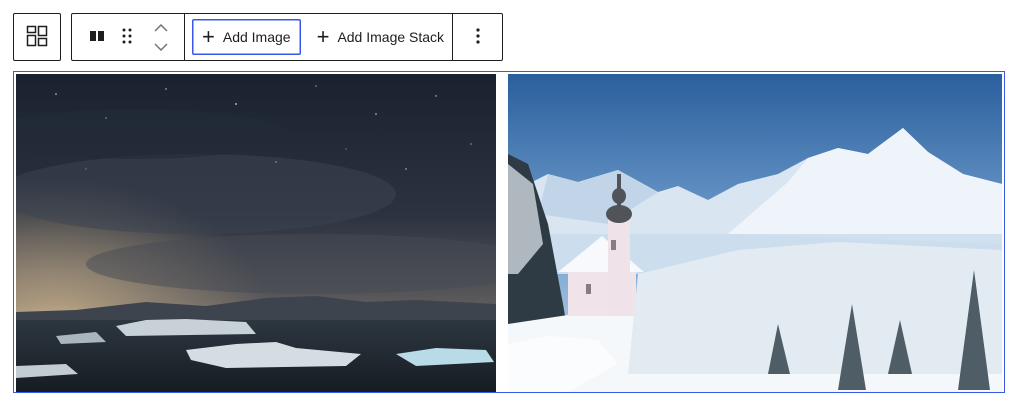 The height and width of the screenshot is (420, 1024). I want to click on add-image-stack-button: + Add Image Stack, so click(380, 37).